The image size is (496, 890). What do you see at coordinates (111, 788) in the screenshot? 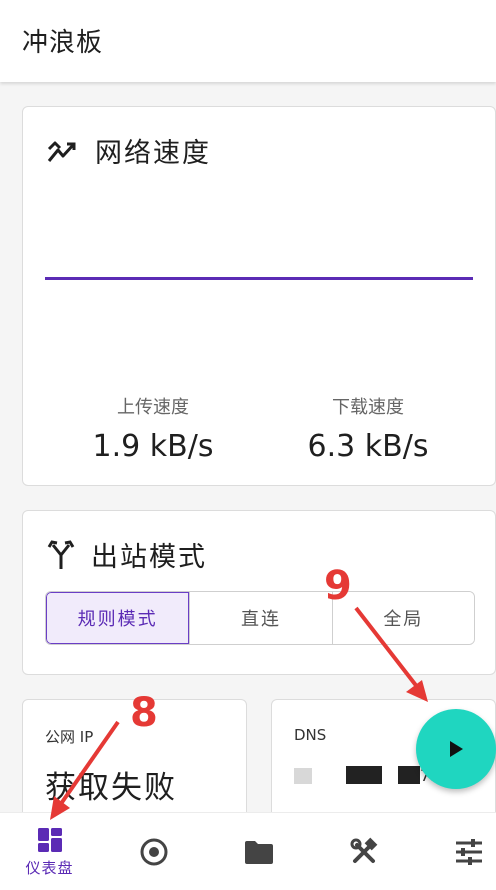
I see `public-ip-value: 获取失败` at bounding box center [111, 788].